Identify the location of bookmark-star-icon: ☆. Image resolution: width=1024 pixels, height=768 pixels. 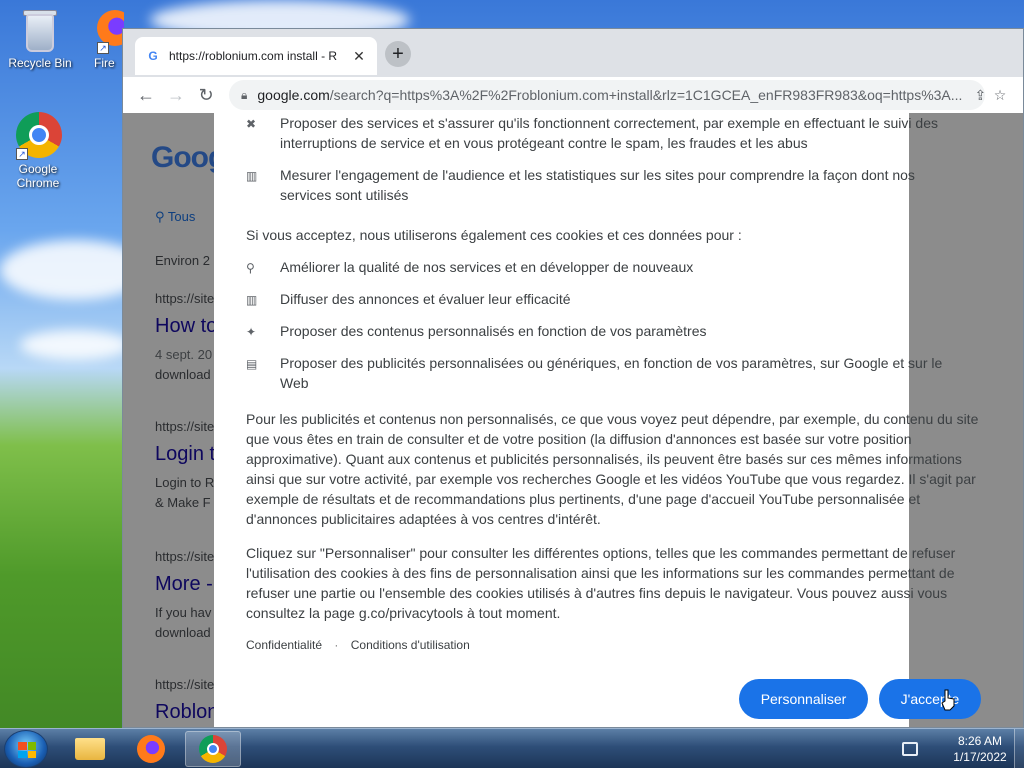
(1000, 95).